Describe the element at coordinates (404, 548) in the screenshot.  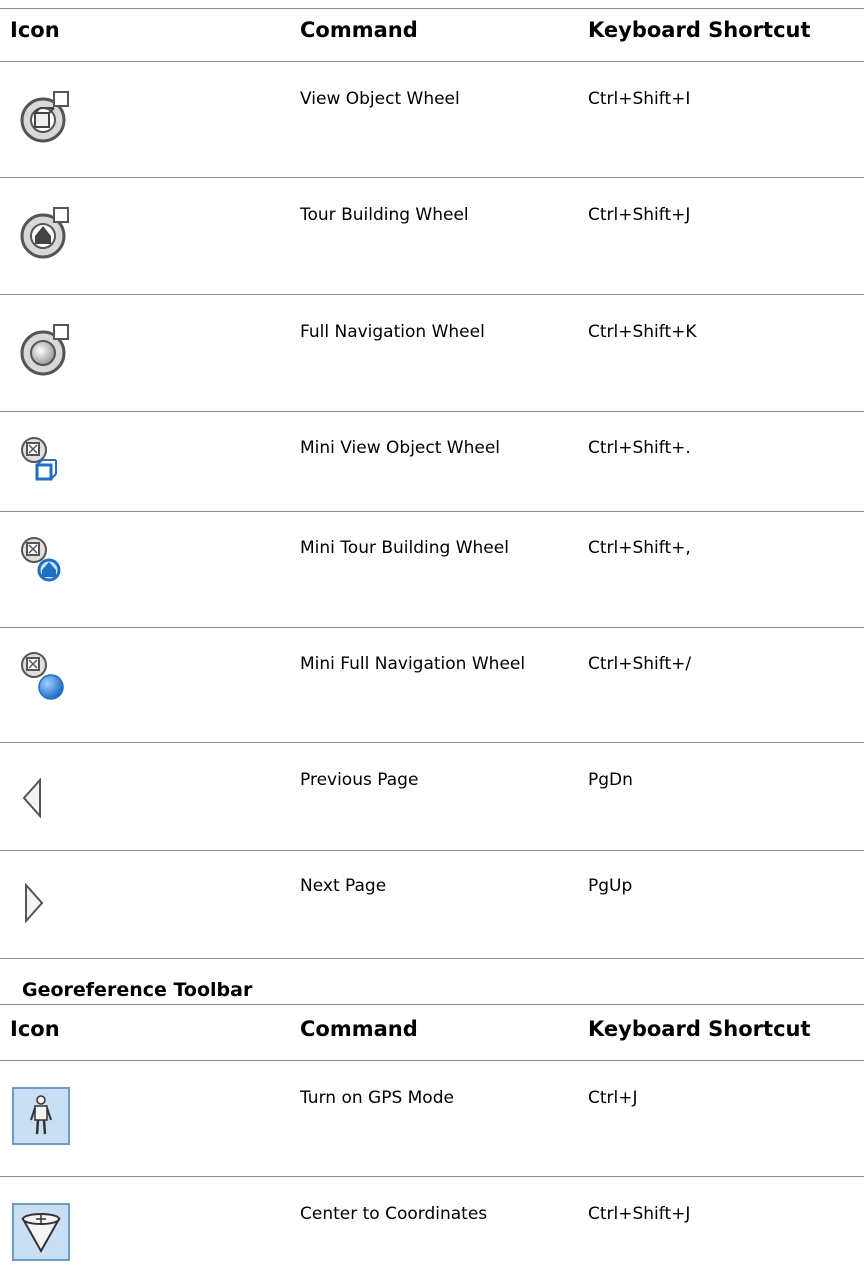
I see `table1-command: Mini Tour Building Wheel` at that location.